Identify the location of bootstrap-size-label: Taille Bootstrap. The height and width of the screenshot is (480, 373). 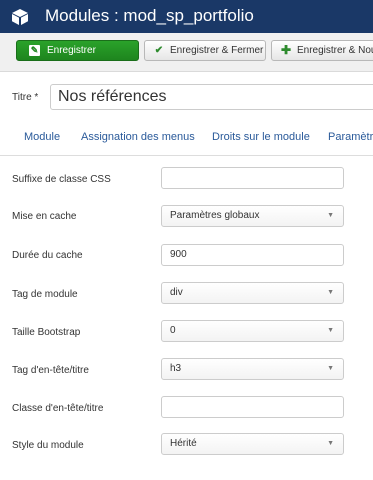
(46, 332).